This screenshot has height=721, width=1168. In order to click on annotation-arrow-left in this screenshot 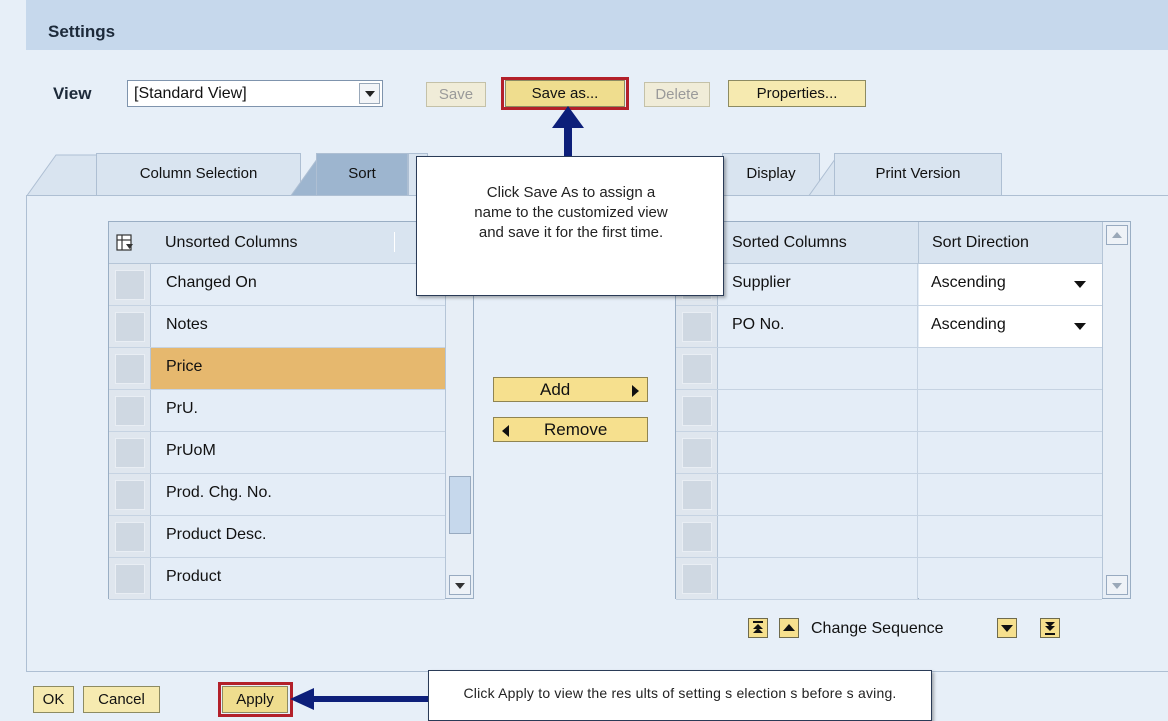, I will do `click(361, 699)`.